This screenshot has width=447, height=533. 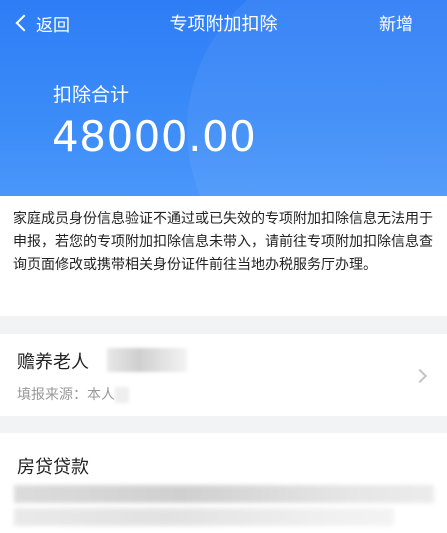 I want to click on back-label: 返回, so click(x=53, y=25).